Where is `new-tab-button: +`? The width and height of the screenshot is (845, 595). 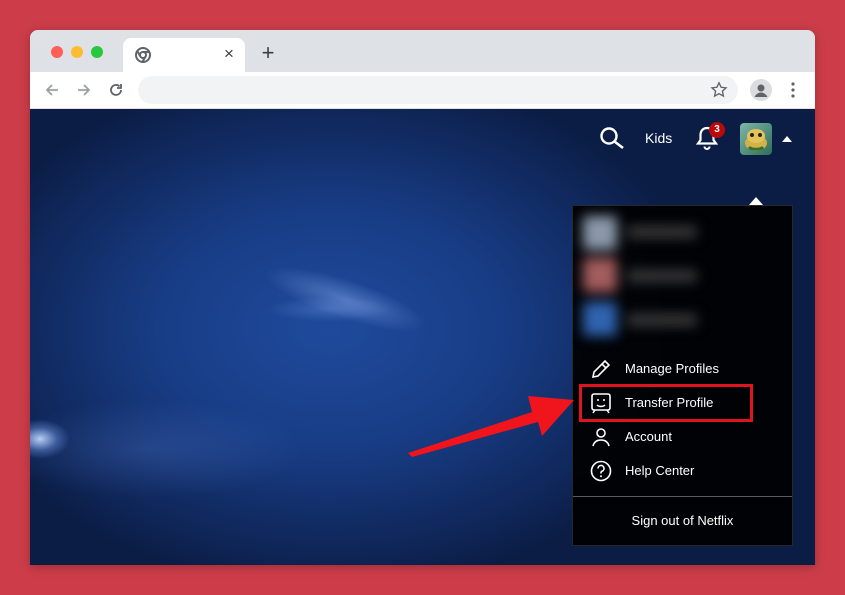 new-tab-button: + is located at coordinates (268, 53).